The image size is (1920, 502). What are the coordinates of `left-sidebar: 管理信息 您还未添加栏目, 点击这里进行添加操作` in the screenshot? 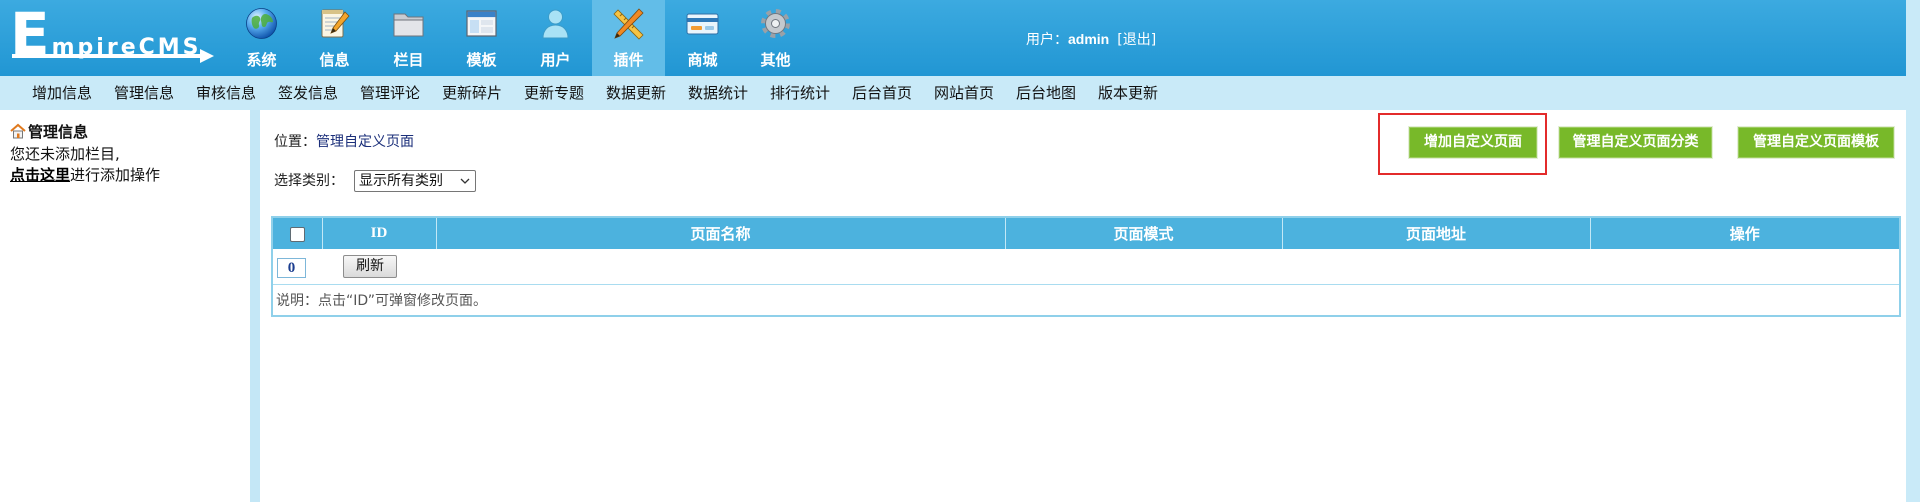 It's located at (125, 306).